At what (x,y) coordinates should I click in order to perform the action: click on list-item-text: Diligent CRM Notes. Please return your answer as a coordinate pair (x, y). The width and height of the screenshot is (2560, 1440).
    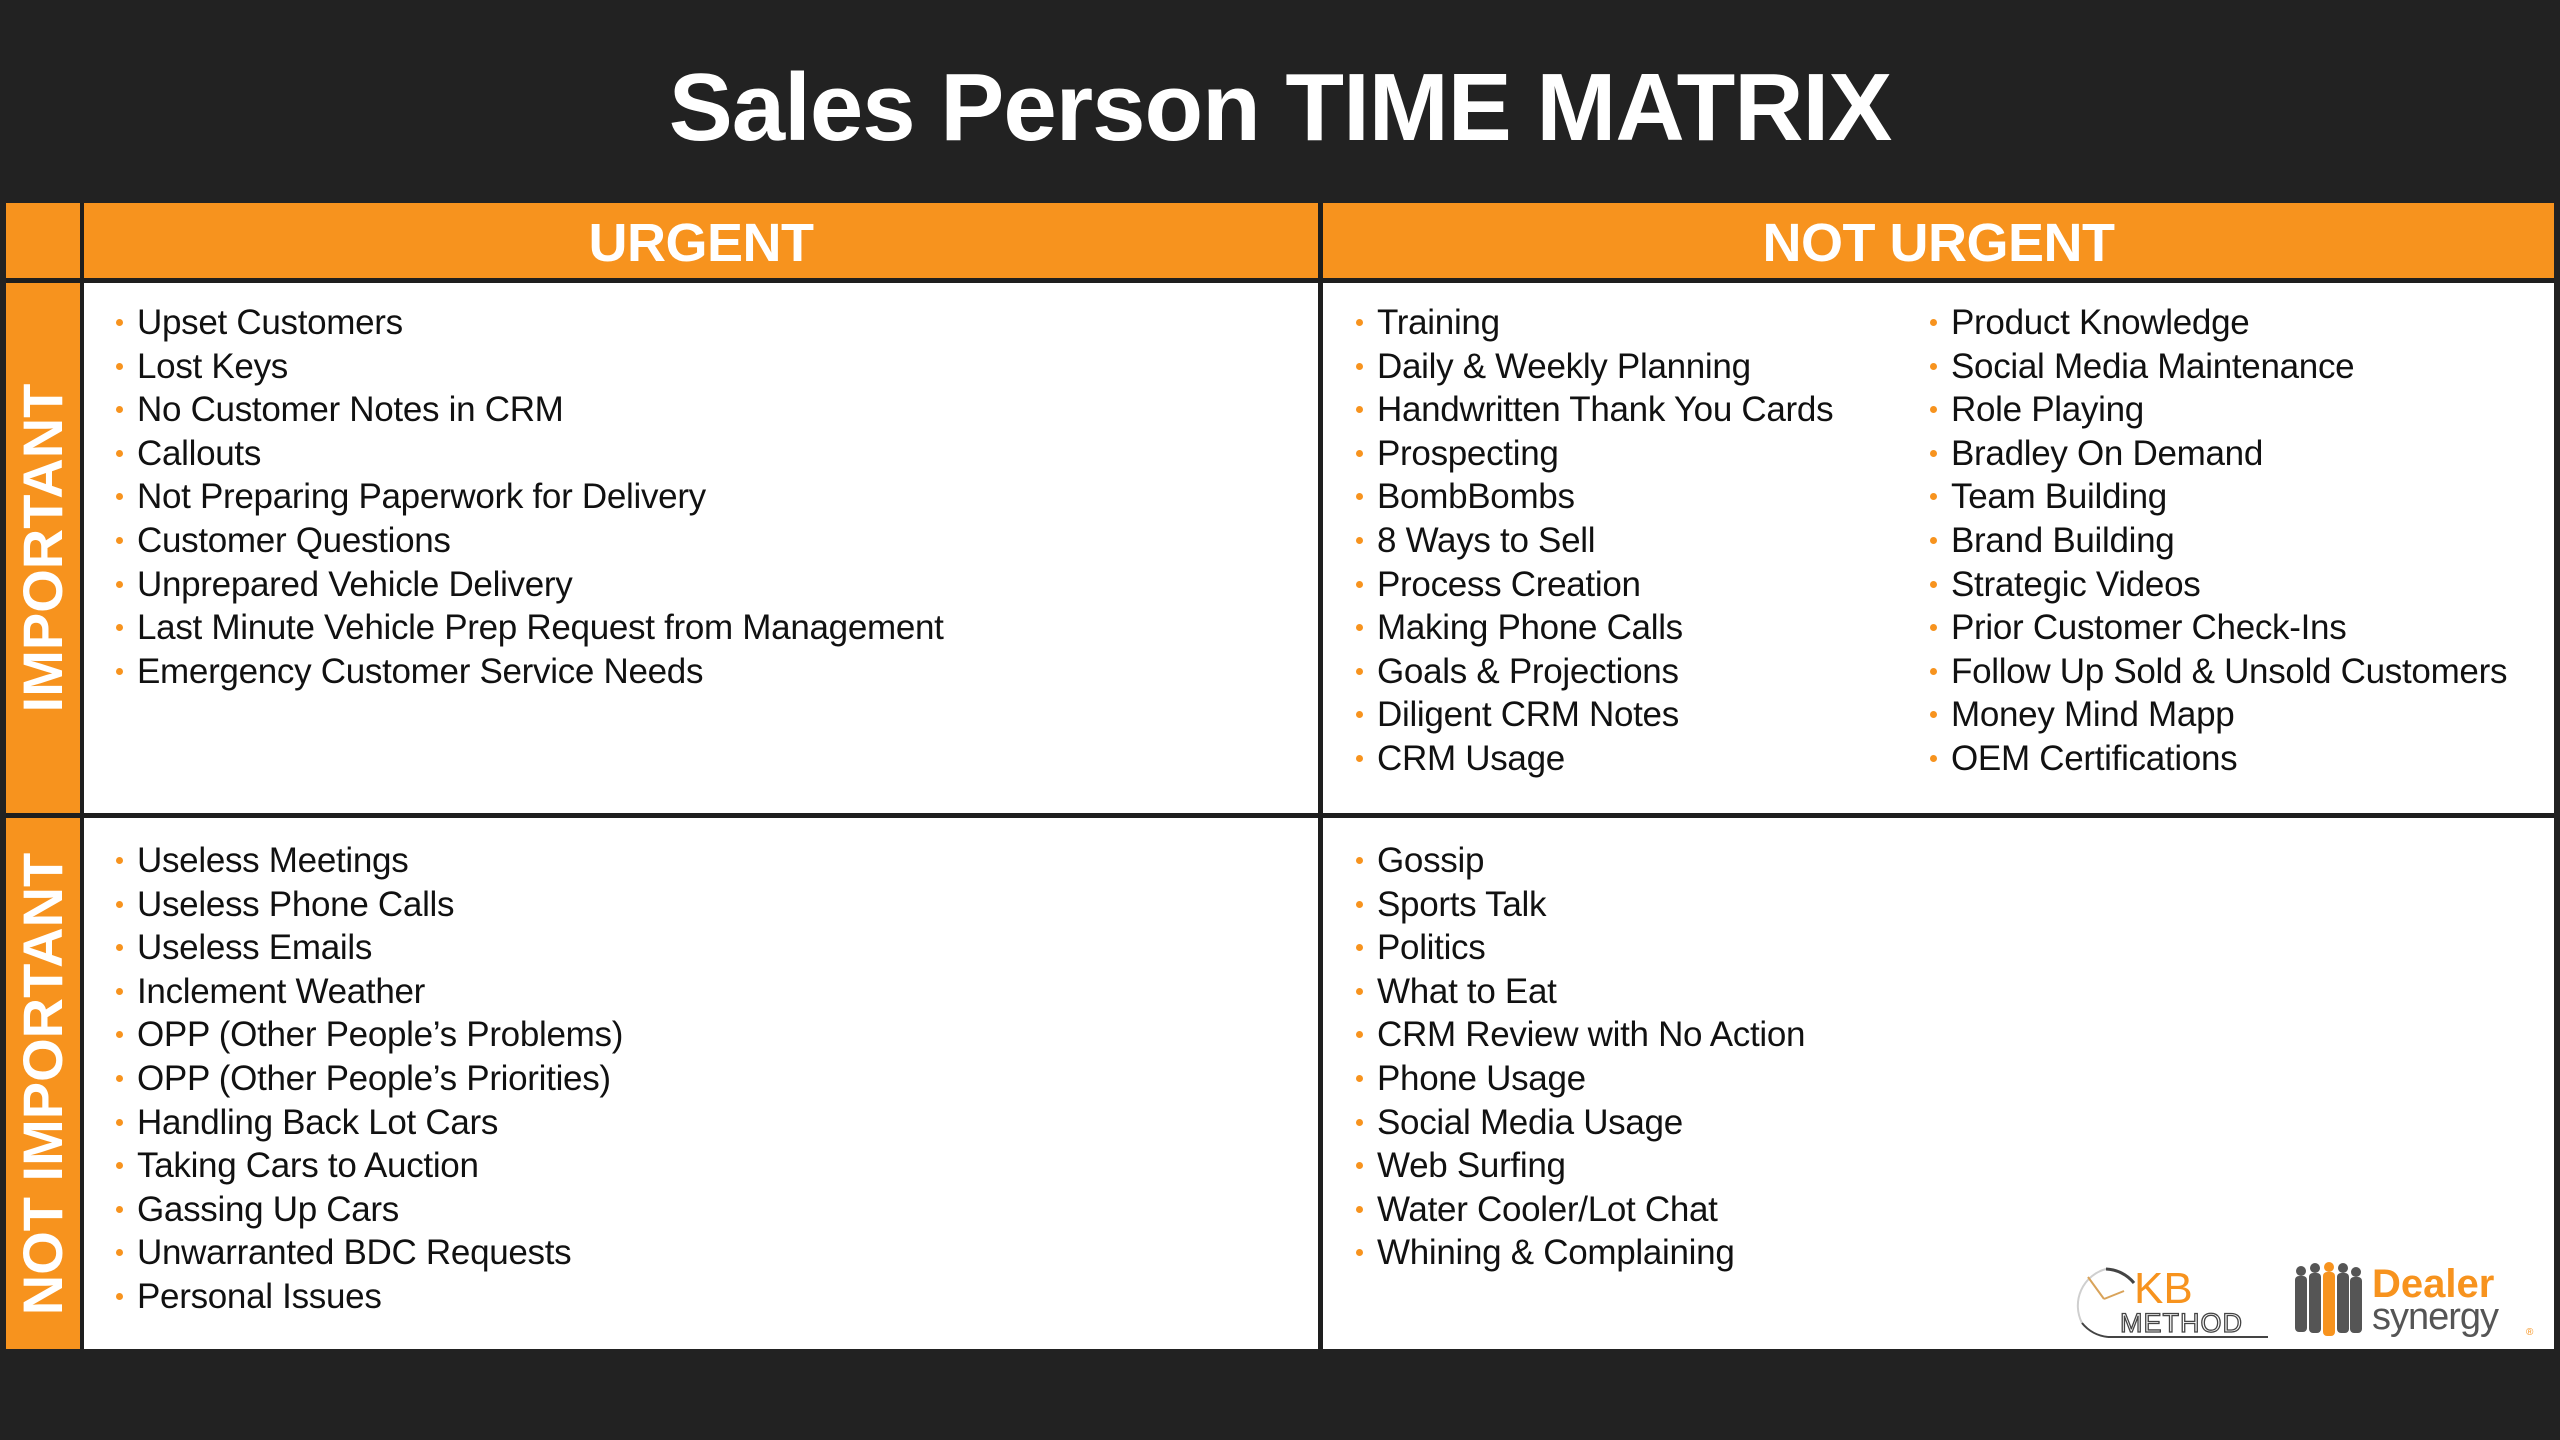
    Looking at the image, I should click on (1528, 715).